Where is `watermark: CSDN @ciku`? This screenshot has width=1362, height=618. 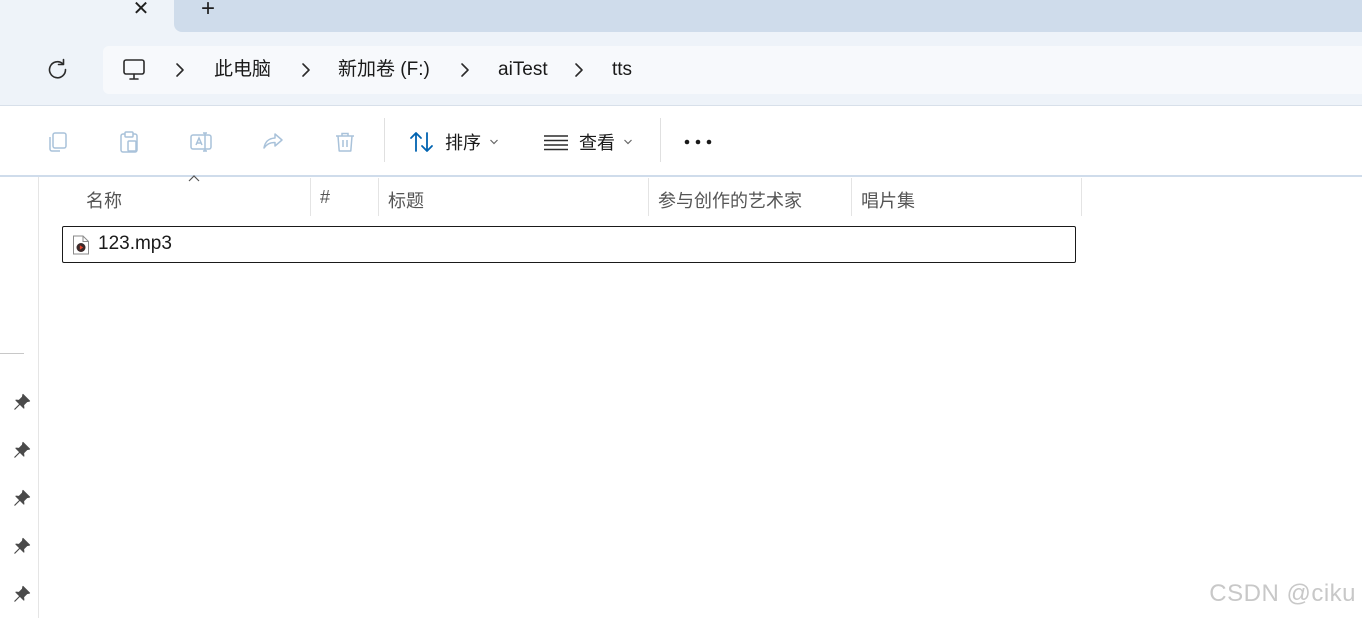 watermark: CSDN @ciku is located at coordinates (1282, 593).